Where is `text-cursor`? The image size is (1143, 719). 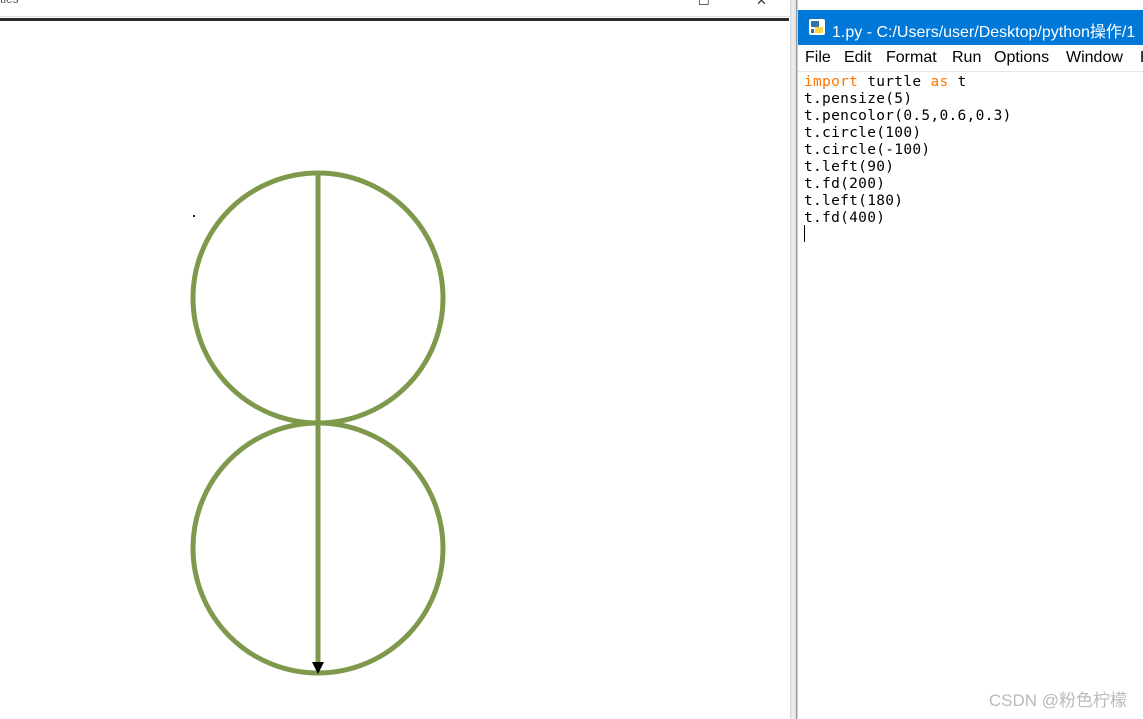 text-cursor is located at coordinates (804, 233).